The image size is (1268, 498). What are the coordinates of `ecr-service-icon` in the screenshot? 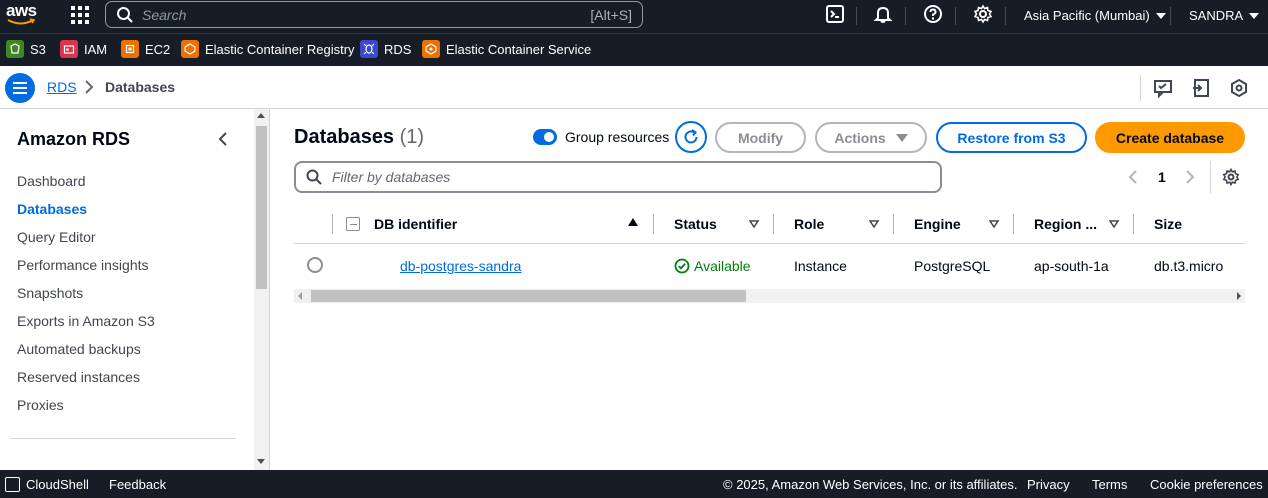 It's located at (190, 49).